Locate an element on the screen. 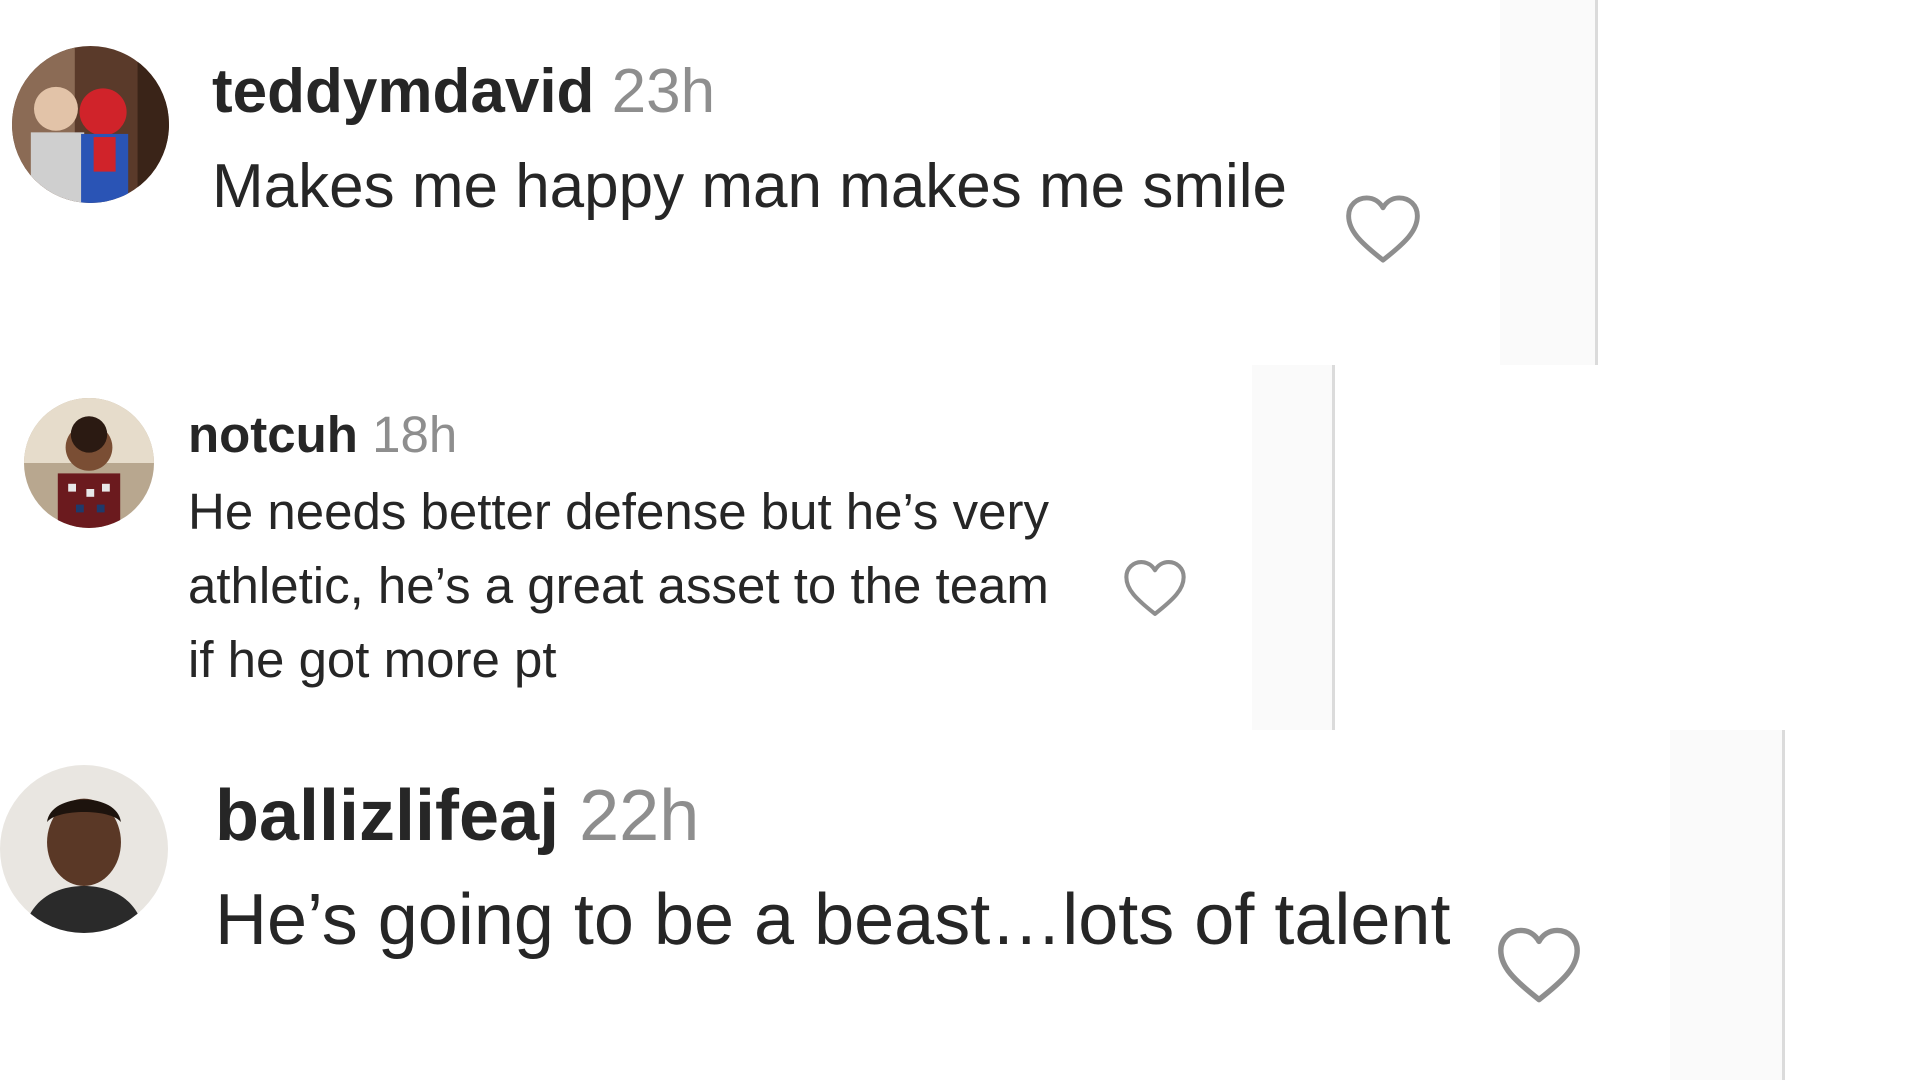  username: teddymdavid is located at coordinates (403, 91).